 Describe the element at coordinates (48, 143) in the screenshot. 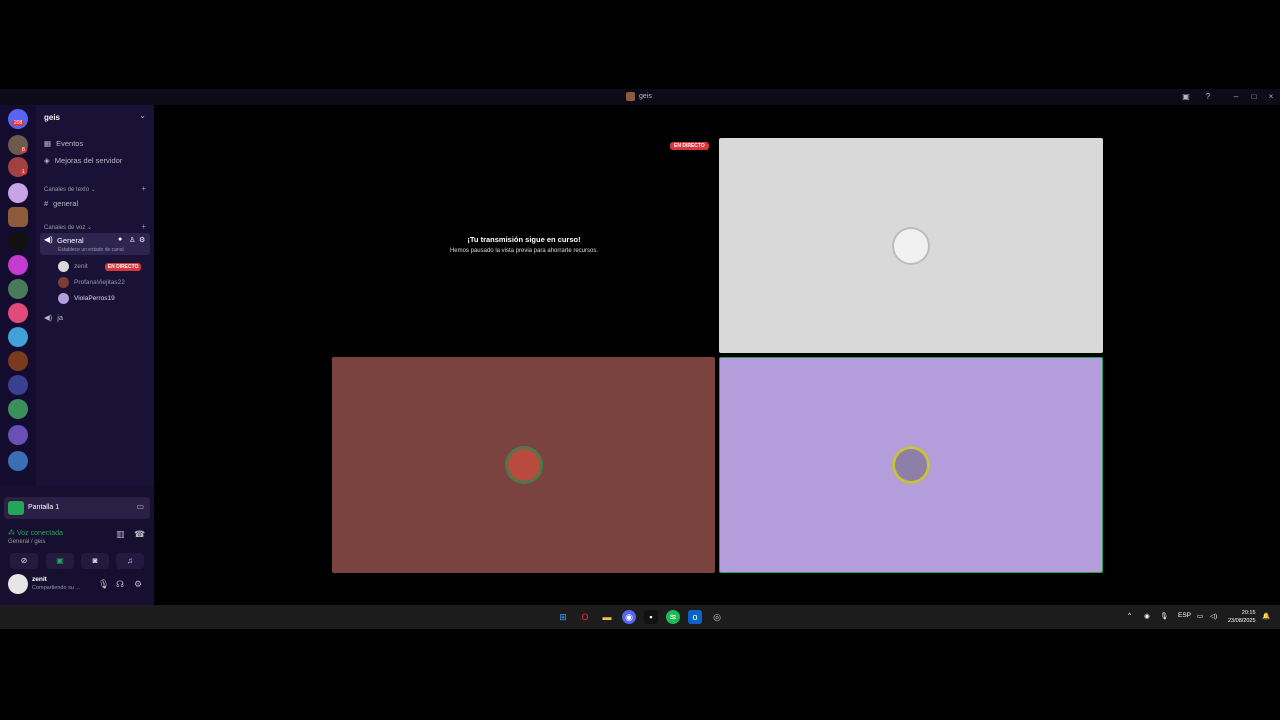

I see `calendar-icon: ▦` at that location.